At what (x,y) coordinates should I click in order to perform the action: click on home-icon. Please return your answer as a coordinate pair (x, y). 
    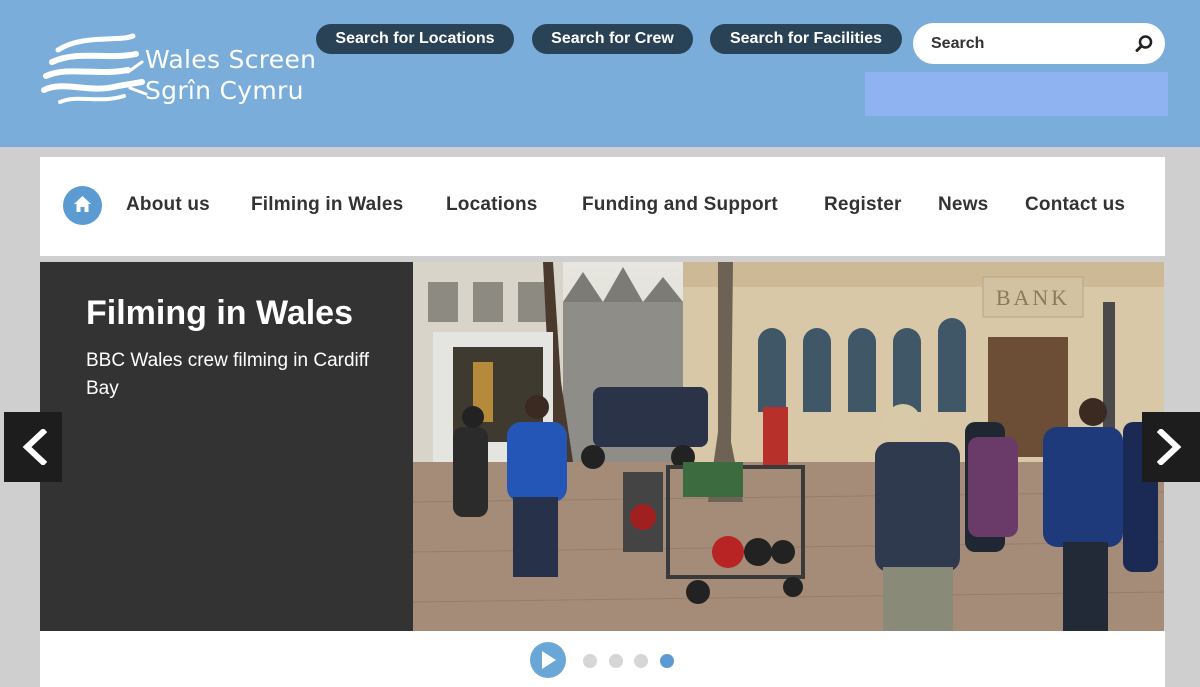
    Looking at the image, I should click on (82, 204).